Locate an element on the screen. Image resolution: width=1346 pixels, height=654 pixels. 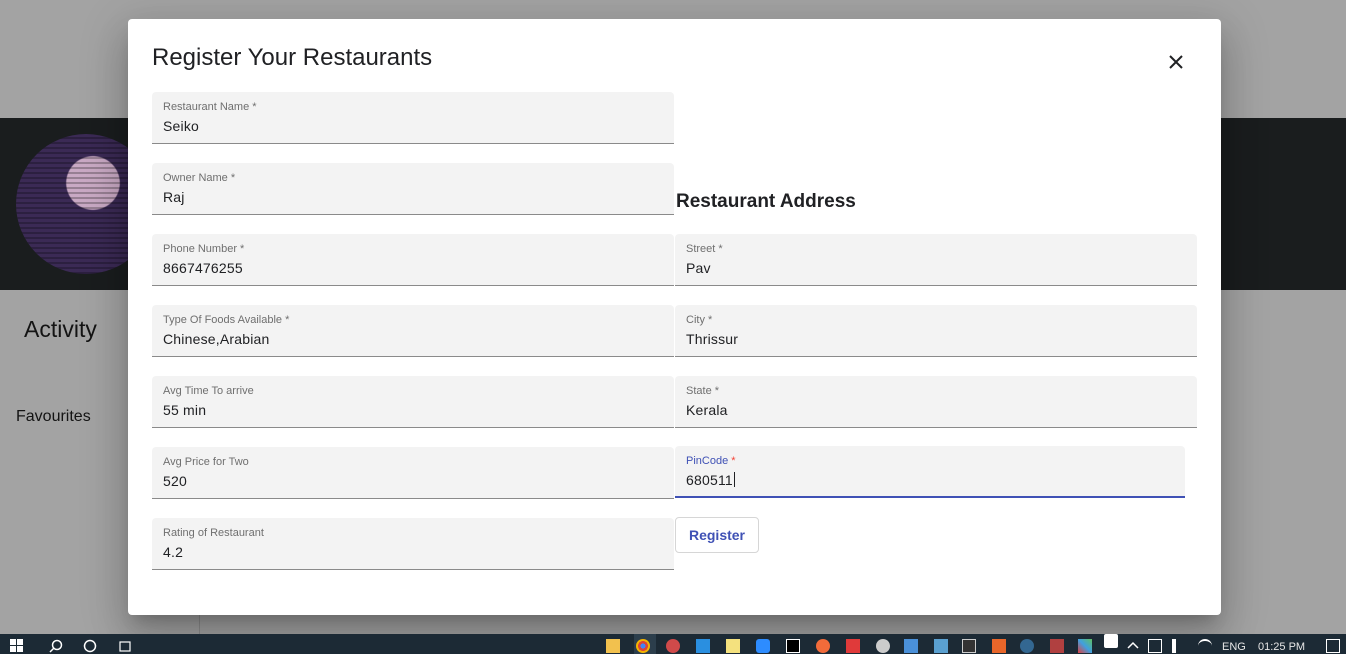
show-hidden-icon is located at coordinates (1133, 646).